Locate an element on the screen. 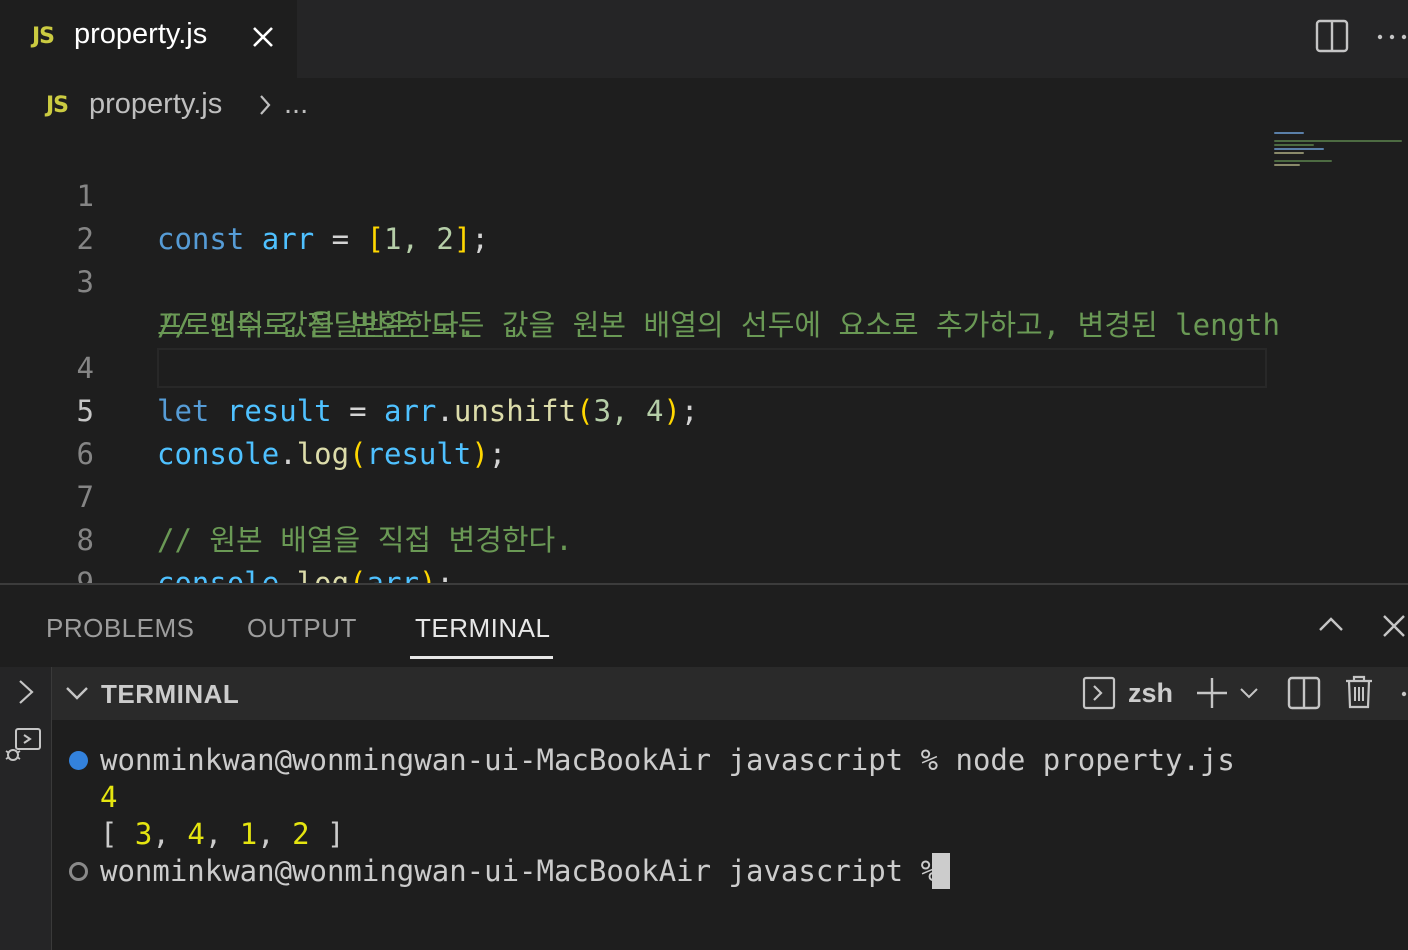 The image size is (1408, 950). debug-console-icon is located at coordinates (24, 745).